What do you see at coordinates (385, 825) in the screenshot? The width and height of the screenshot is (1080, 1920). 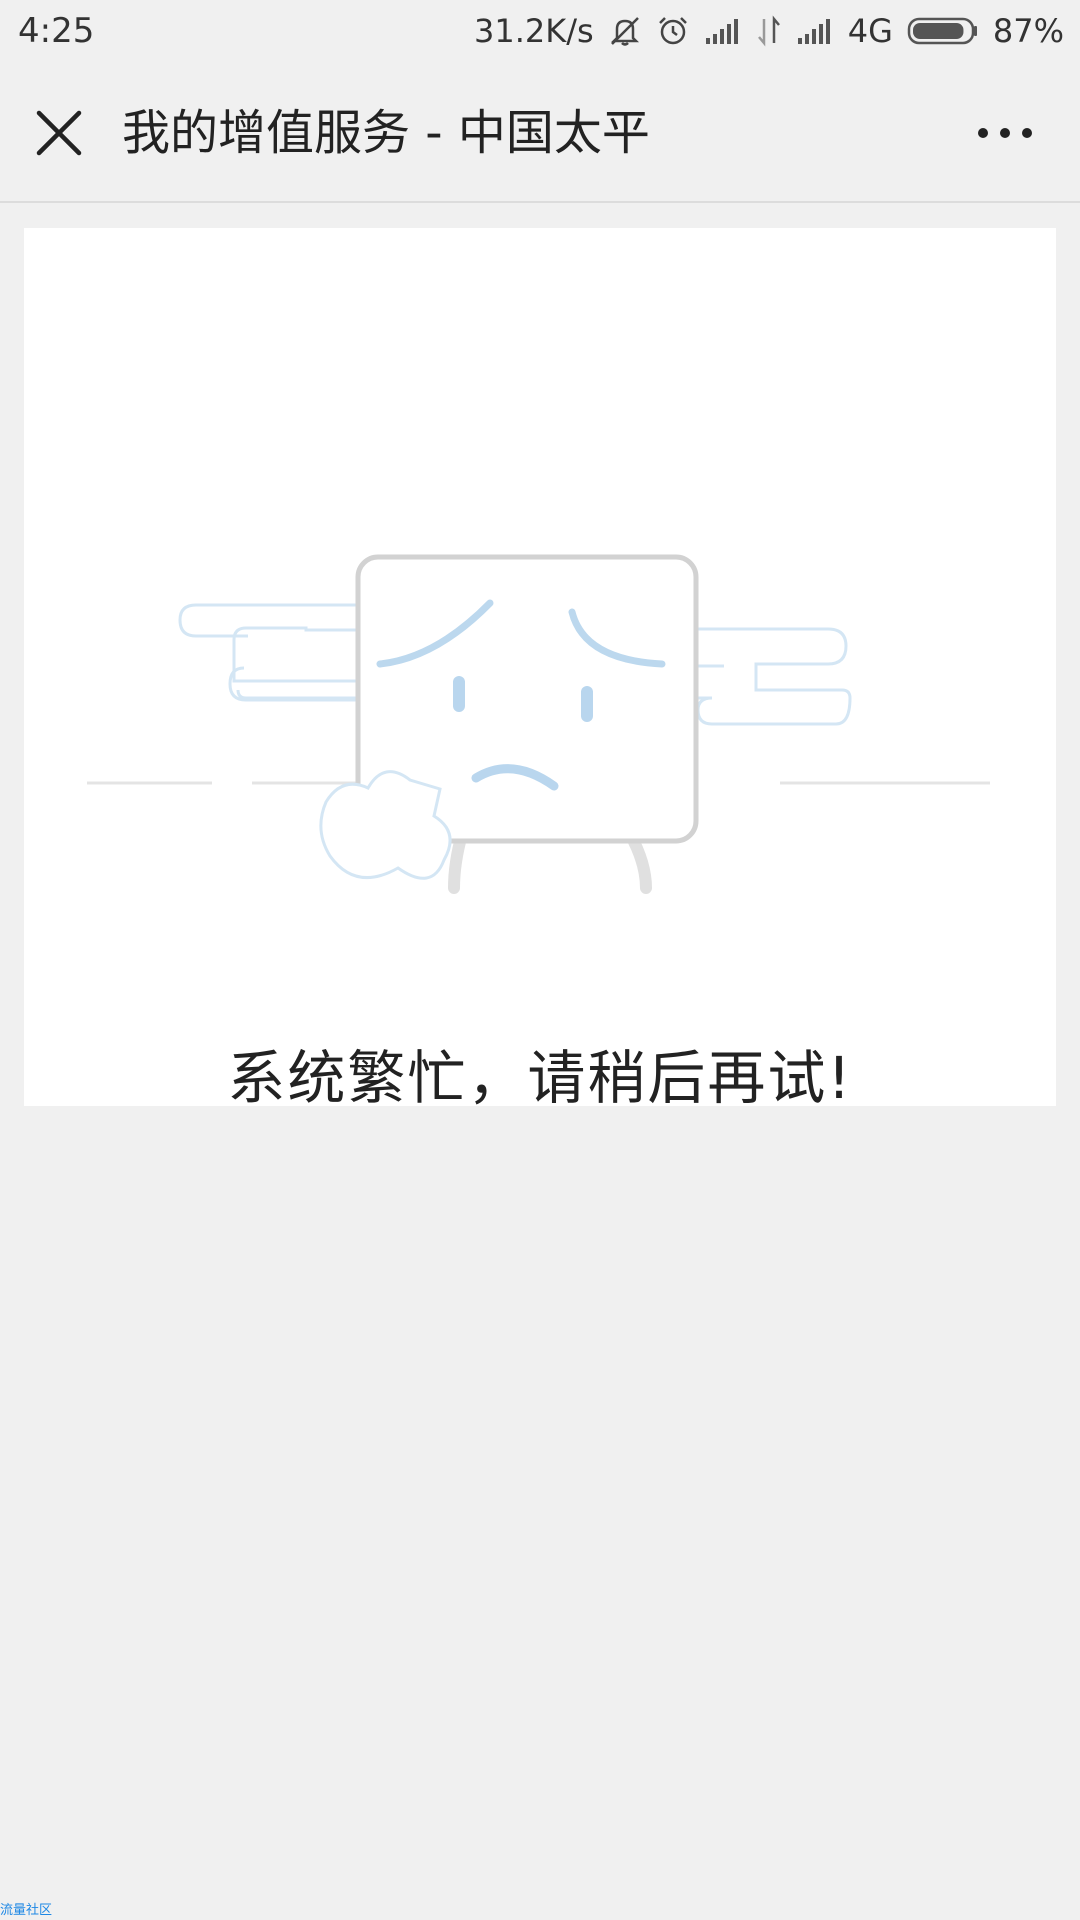 I see `sigh-puff` at bounding box center [385, 825].